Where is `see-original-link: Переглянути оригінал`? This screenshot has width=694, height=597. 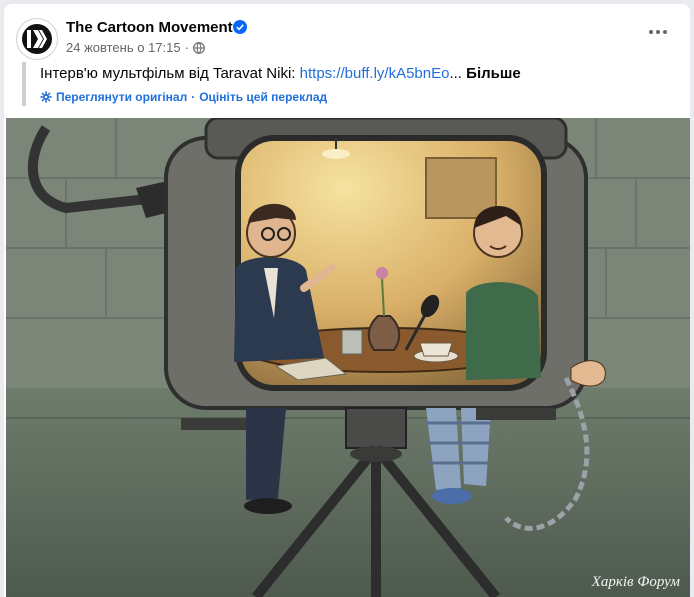 see-original-link: Переглянути оригінал is located at coordinates (121, 97).